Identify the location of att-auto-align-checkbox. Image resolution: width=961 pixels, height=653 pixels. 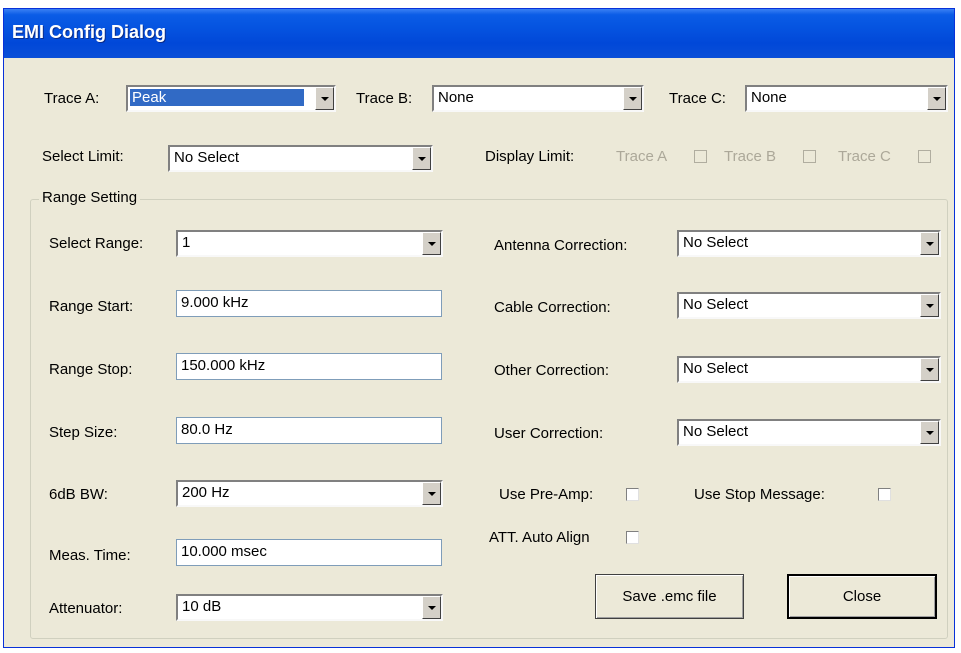
(632, 537).